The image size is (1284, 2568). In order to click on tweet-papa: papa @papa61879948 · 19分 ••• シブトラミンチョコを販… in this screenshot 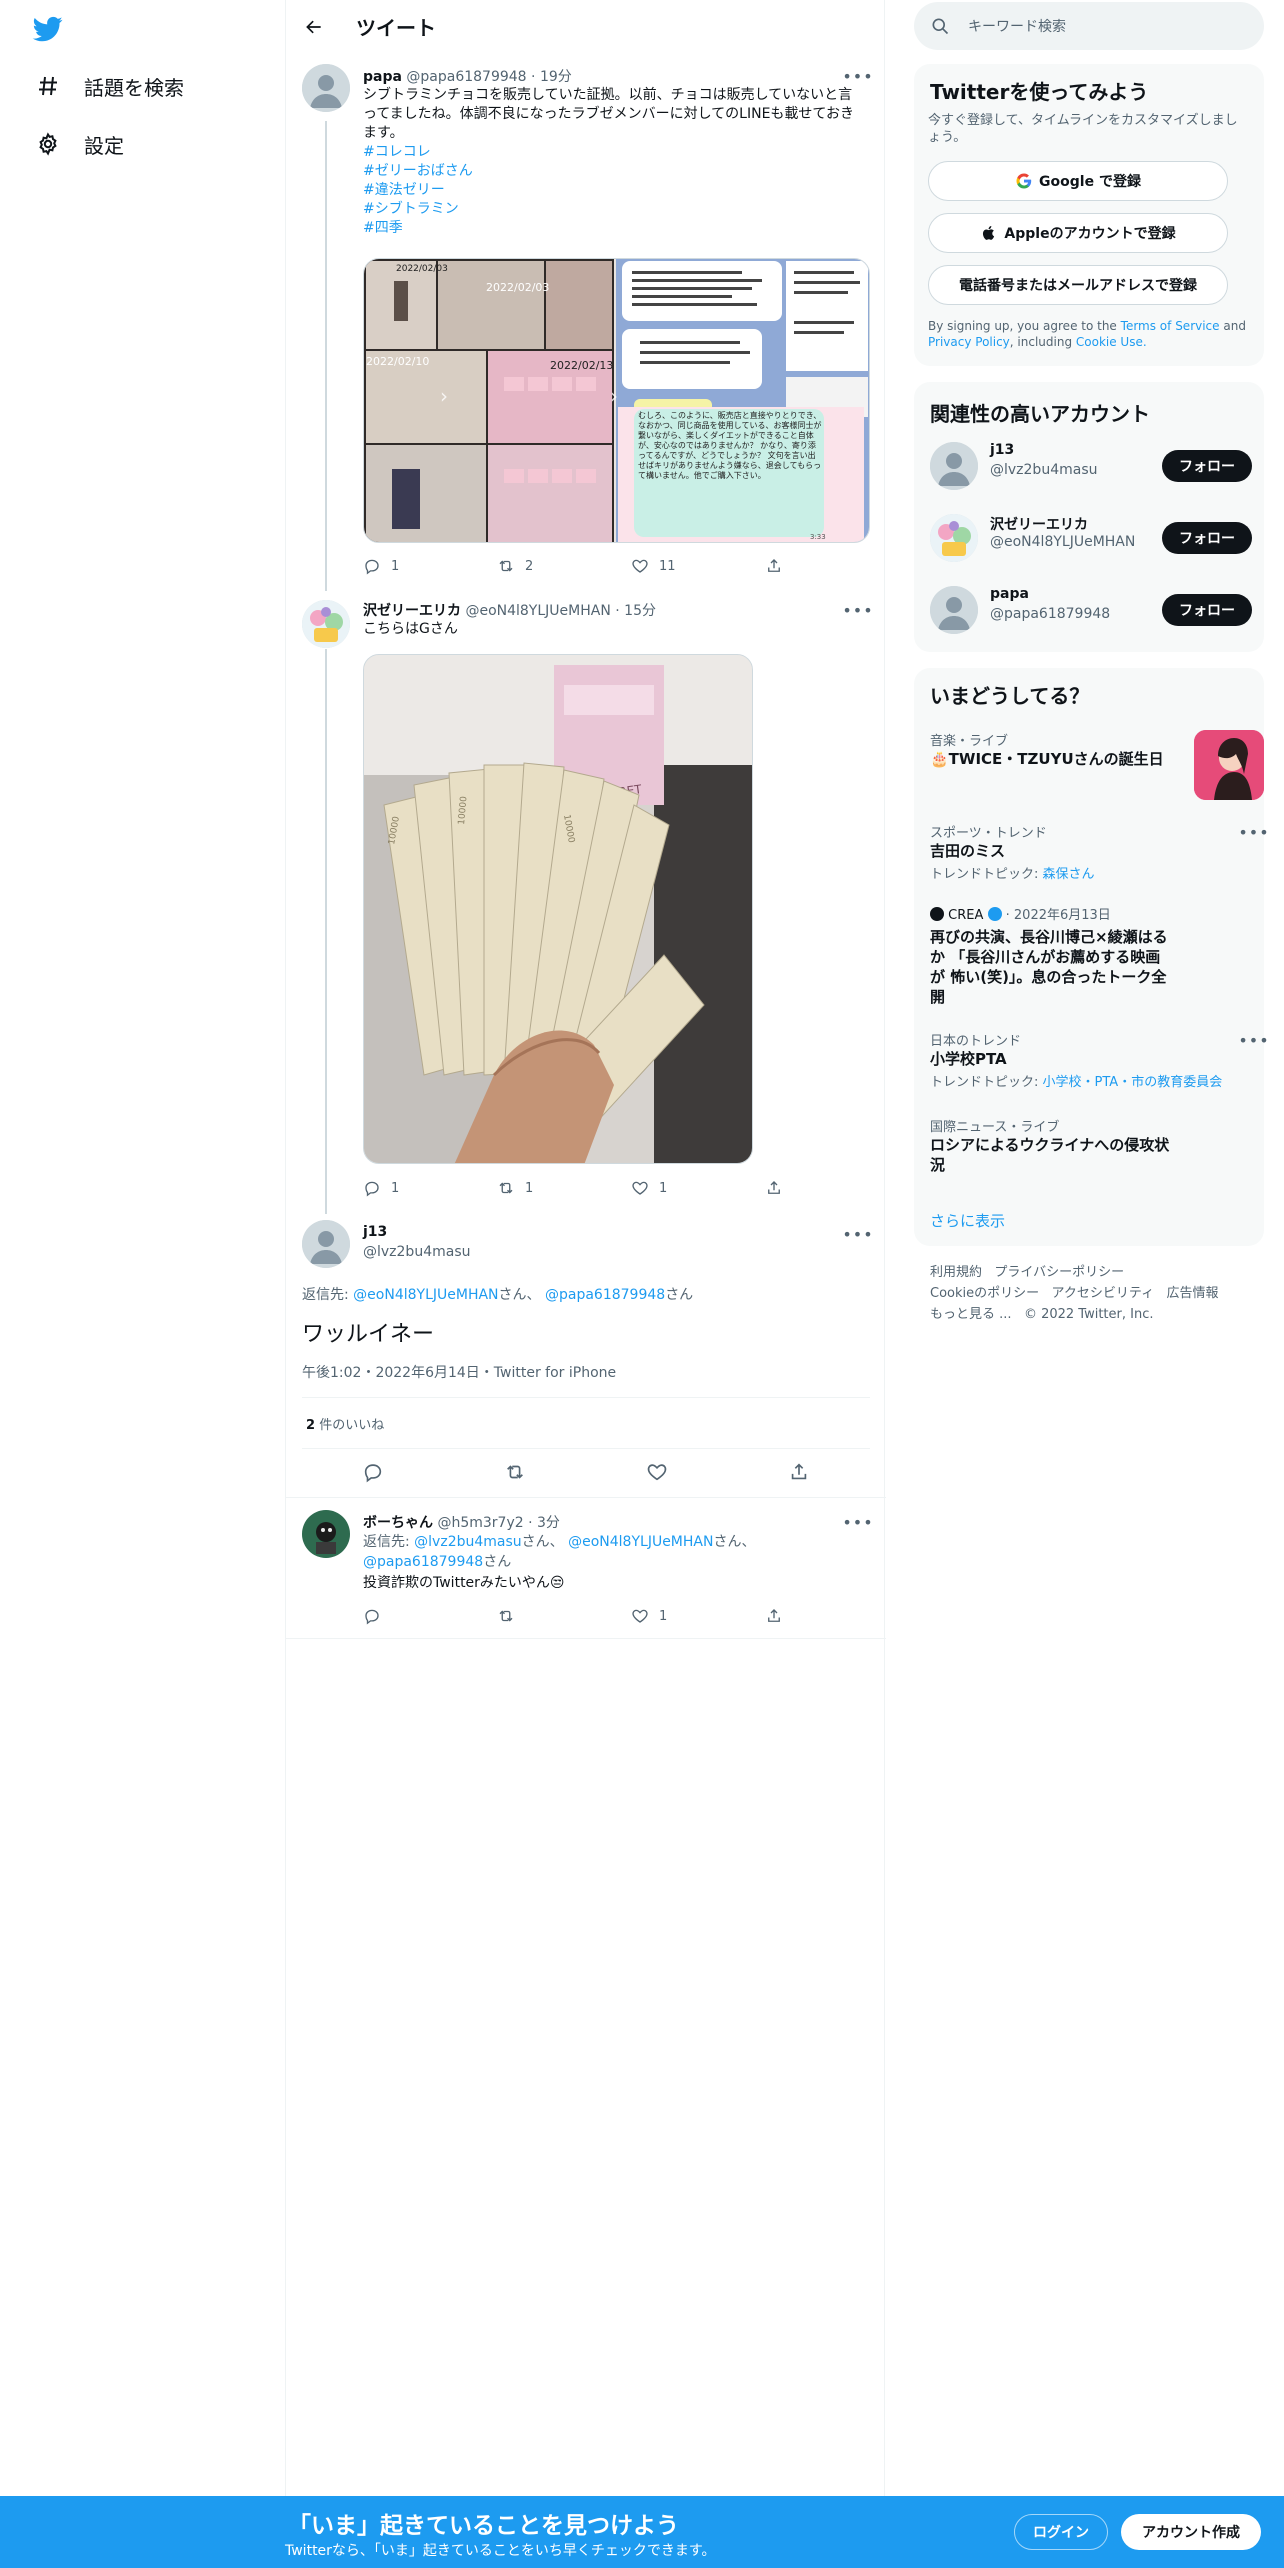, I will do `click(586, 322)`.